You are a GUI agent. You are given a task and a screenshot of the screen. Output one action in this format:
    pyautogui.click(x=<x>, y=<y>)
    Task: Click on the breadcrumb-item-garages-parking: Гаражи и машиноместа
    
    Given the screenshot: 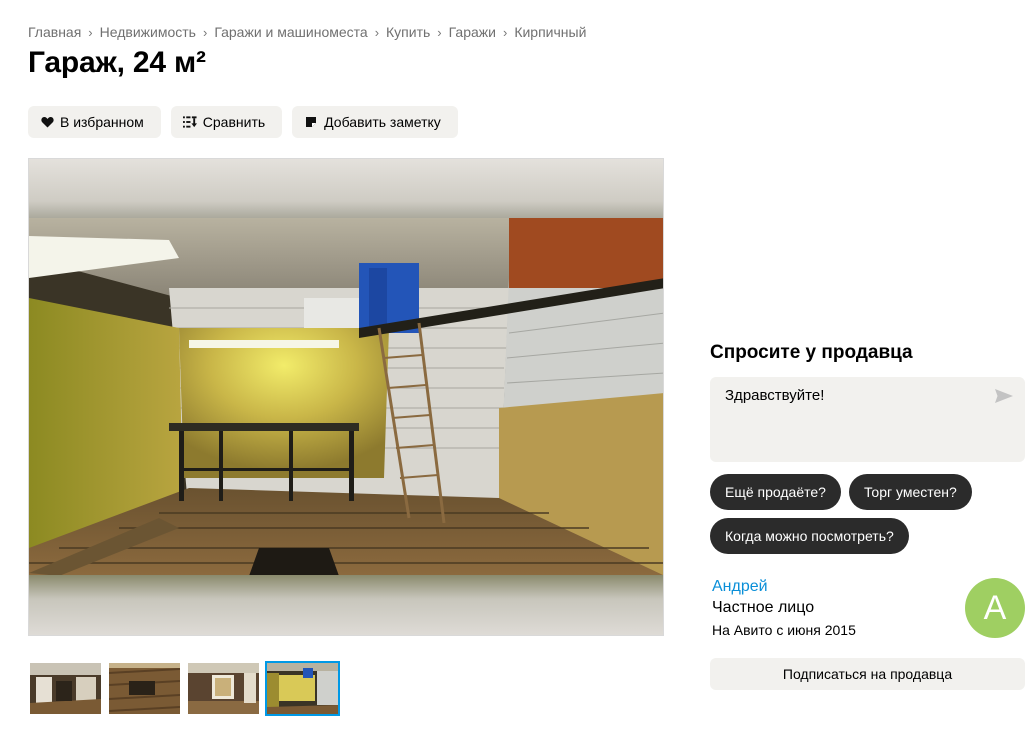 What is the action you would take?
    pyautogui.click(x=290, y=32)
    